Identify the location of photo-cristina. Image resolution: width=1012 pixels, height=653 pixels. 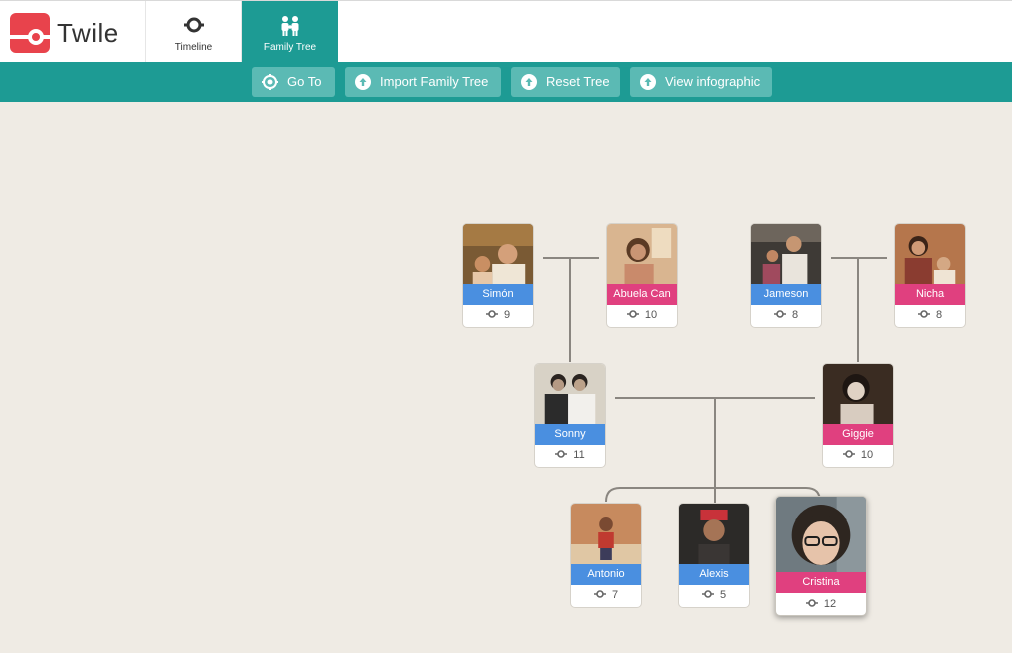
(821, 534).